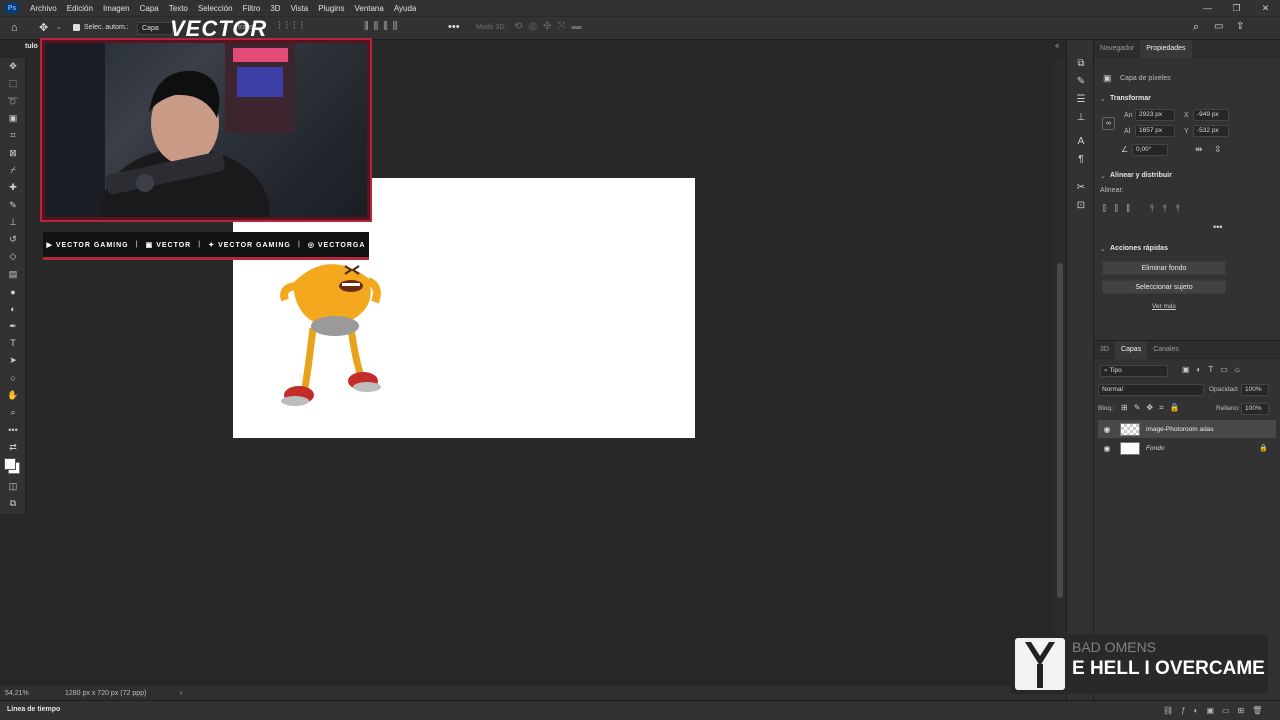  Describe the element at coordinates (1108, 123) in the screenshot. I see `link-icon: ∞` at that location.